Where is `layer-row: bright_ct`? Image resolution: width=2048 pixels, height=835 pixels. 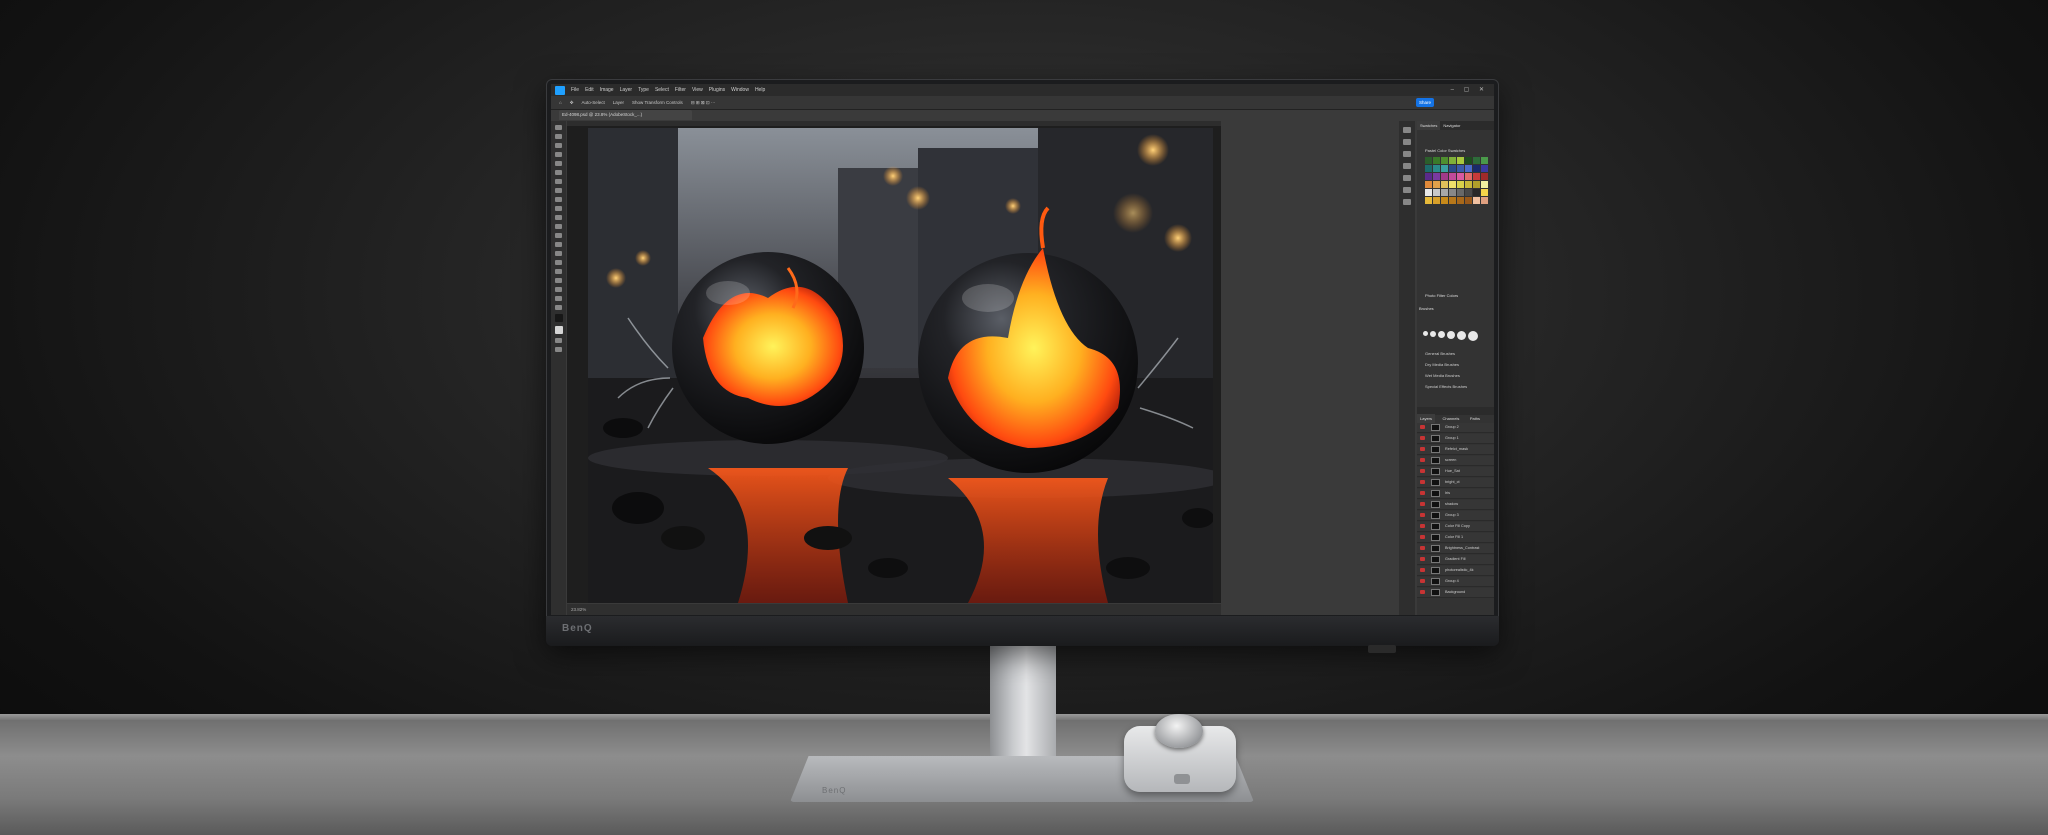 layer-row: bright_ct is located at coordinates (1455, 483).